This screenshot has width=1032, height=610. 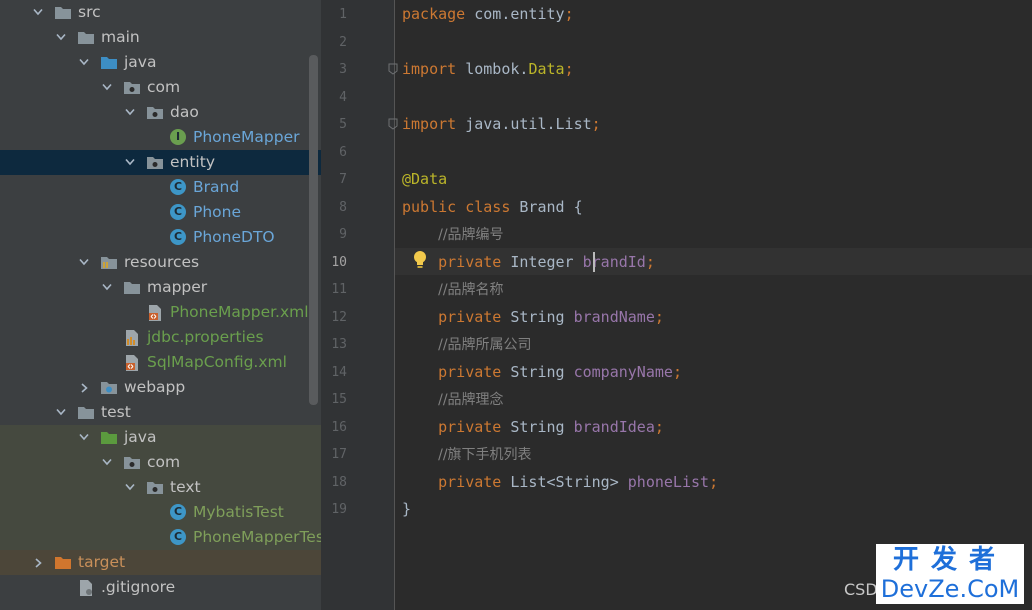 What do you see at coordinates (160, 237) in the screenshot?
I see `tree-item-phonedto: C PhoneDTO` at bounding box center [160, 237].